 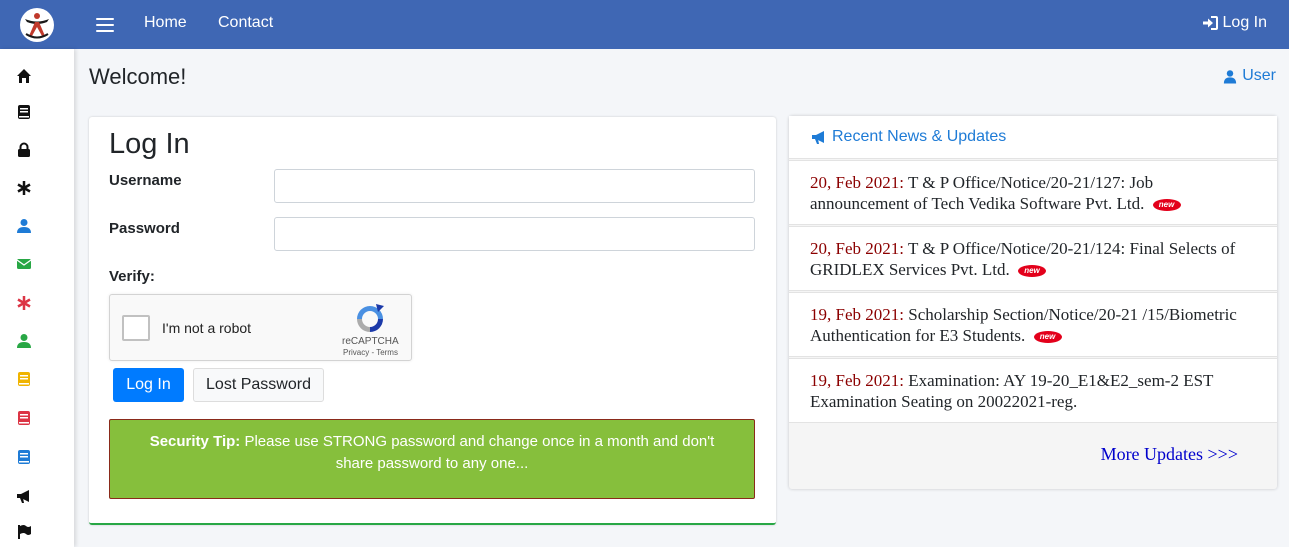 What do you see at coordinates (1230, 76) in the screenshot?
I see `user-icon` at bounding box center [1230, 76].